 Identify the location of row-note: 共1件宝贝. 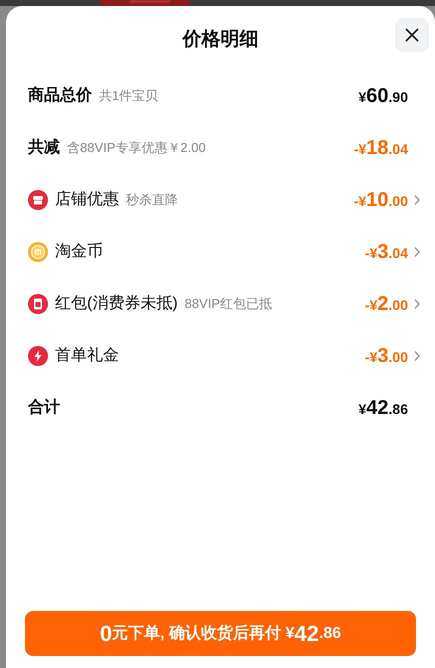
(128, 96).